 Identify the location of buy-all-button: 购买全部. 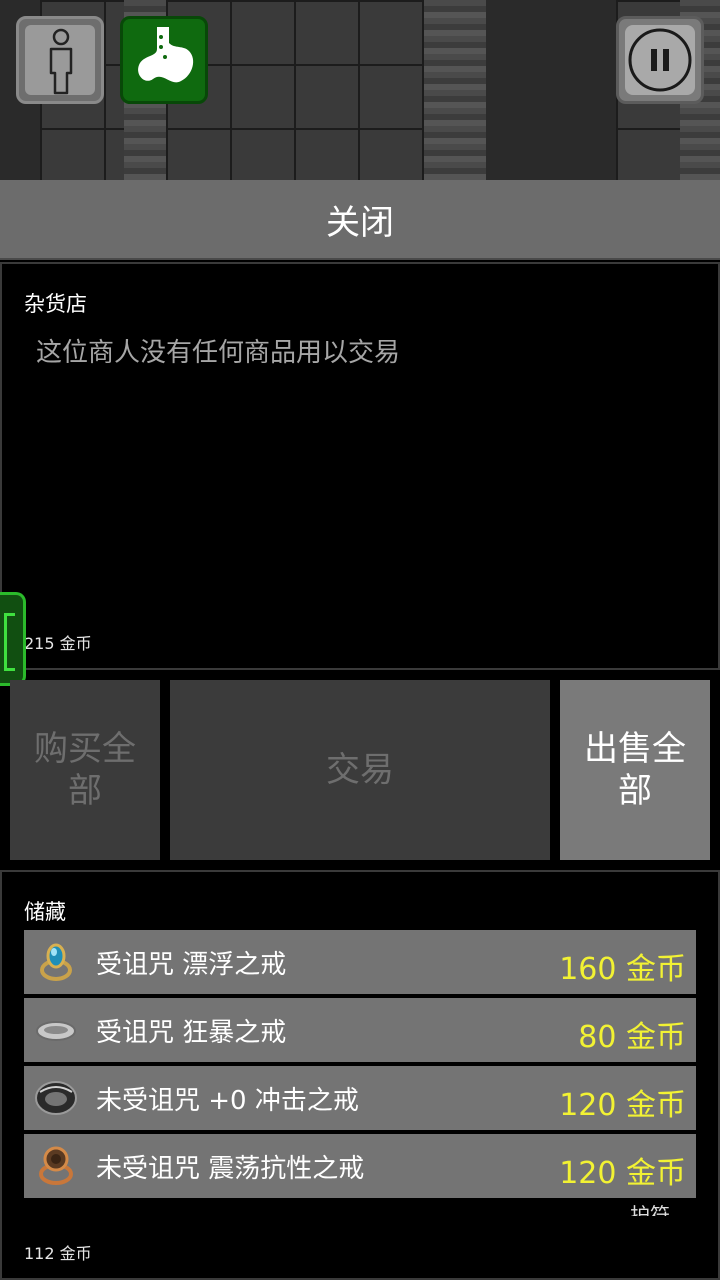
(85, 770).